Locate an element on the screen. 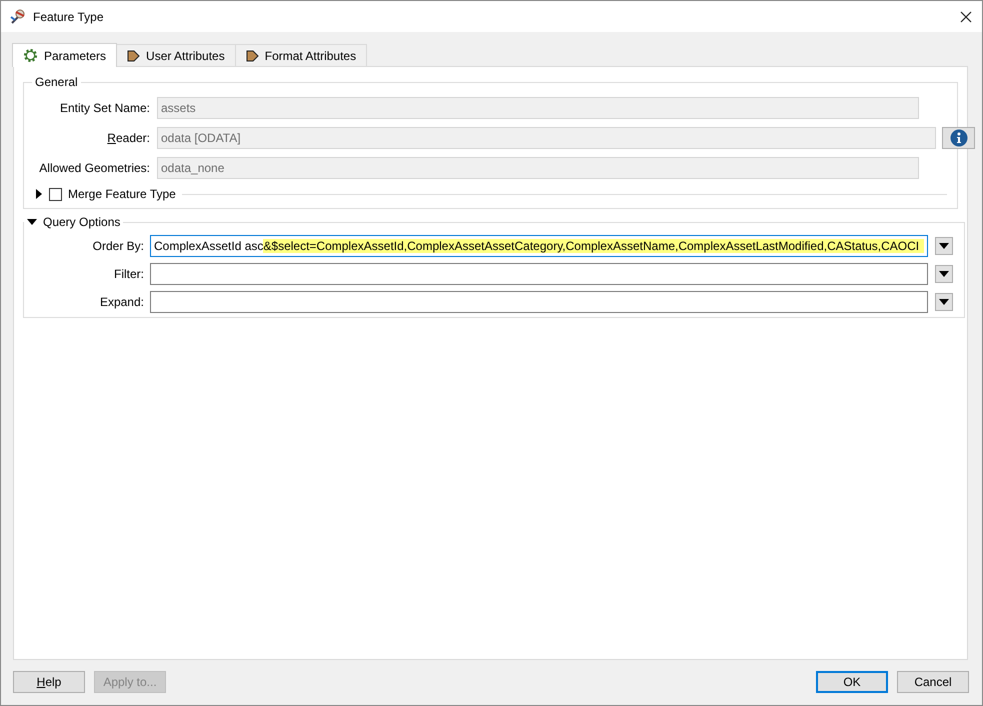 Image resolution: width=983 pixels, height=706 pixels. group-title: Query Options is located at coordinates (81, 222).